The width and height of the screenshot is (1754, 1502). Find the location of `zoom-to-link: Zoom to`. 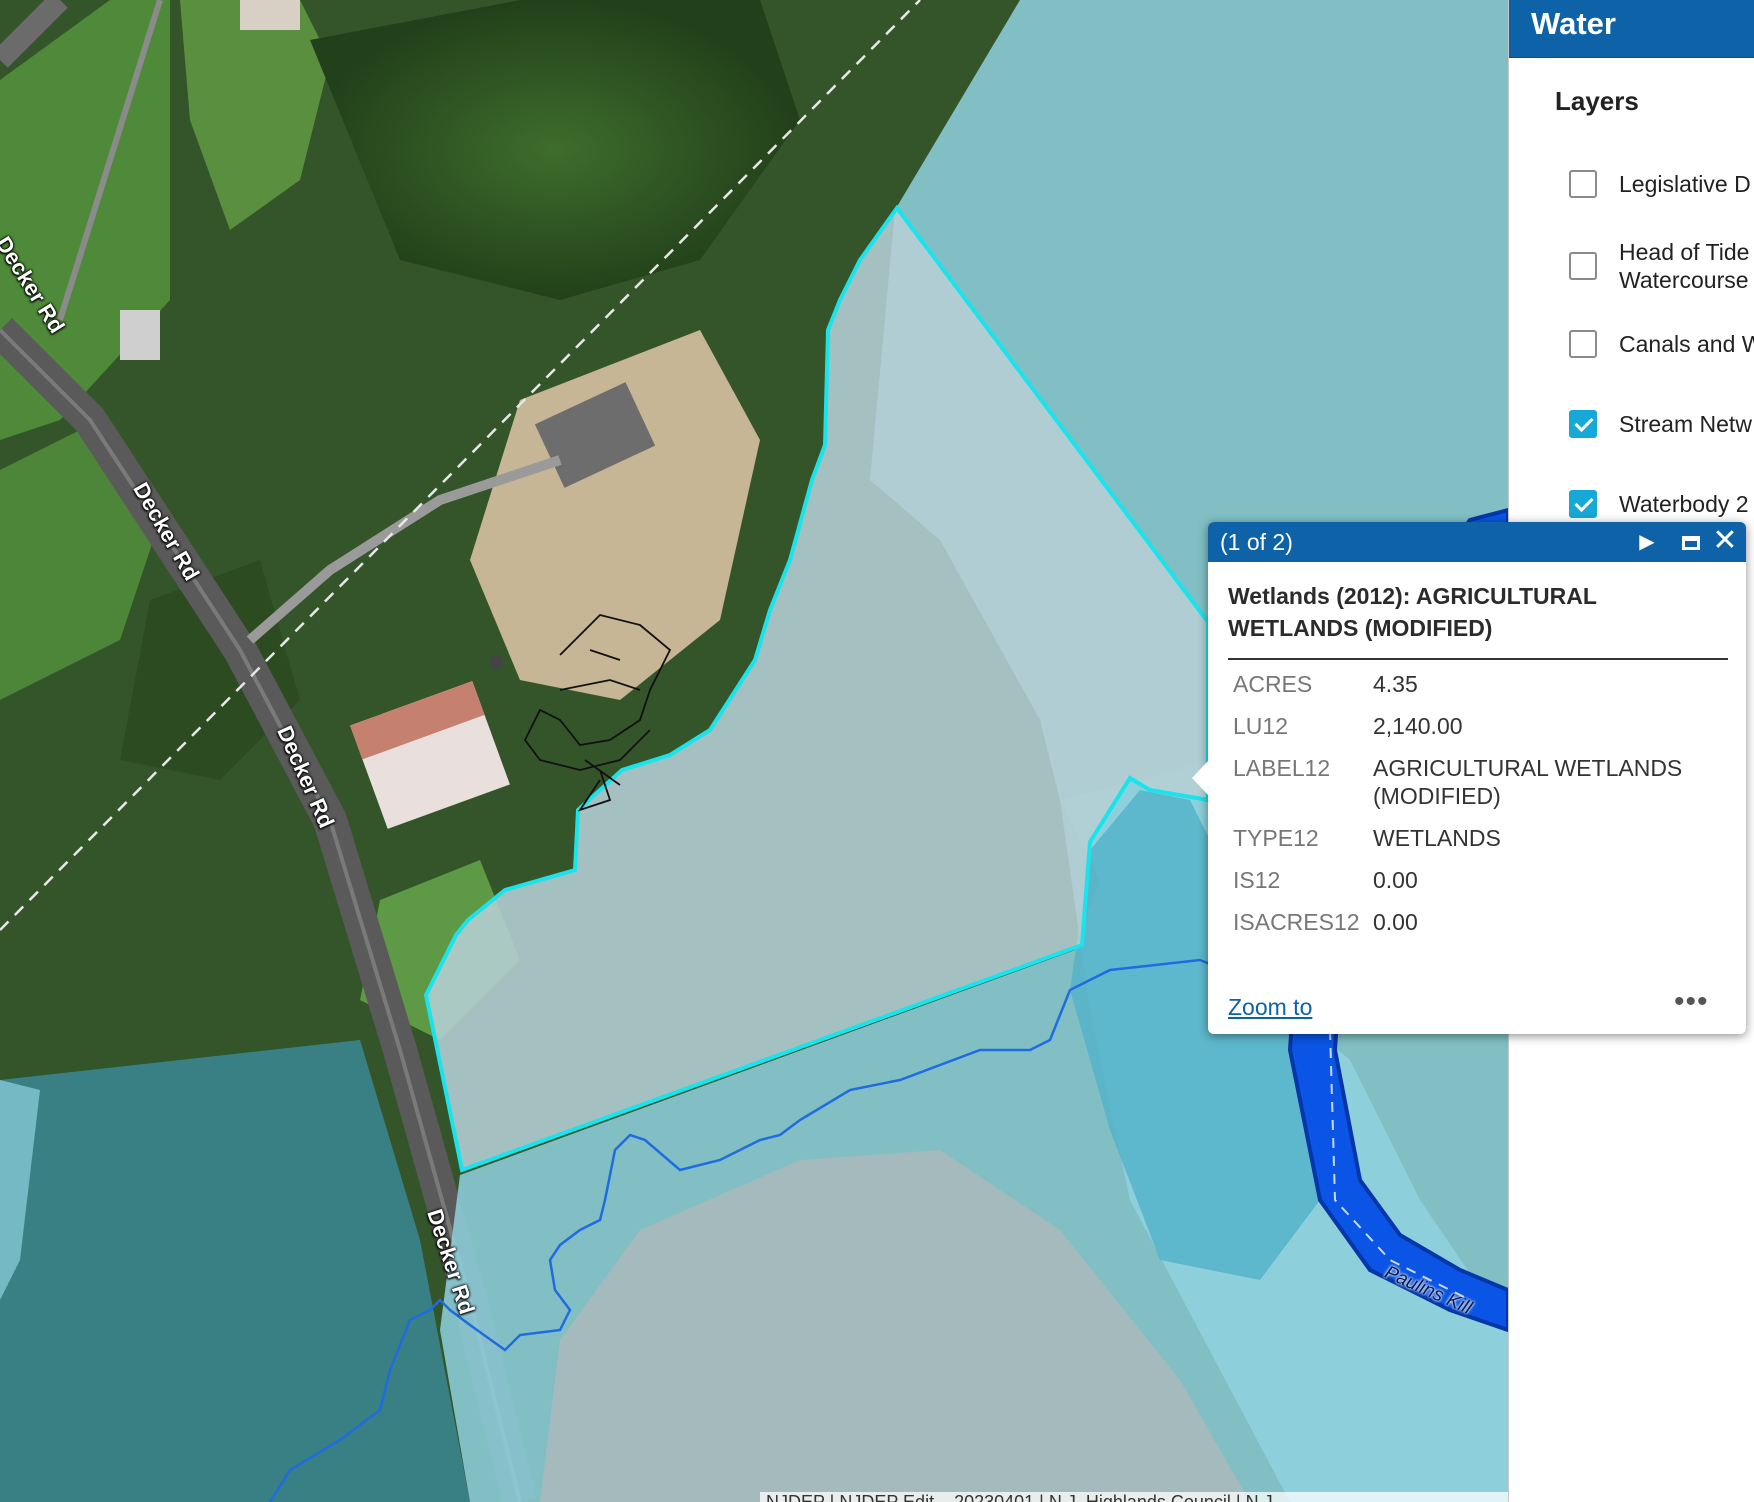

zoom-to-link: Zoom to is located at coordinates (1270, 1007).